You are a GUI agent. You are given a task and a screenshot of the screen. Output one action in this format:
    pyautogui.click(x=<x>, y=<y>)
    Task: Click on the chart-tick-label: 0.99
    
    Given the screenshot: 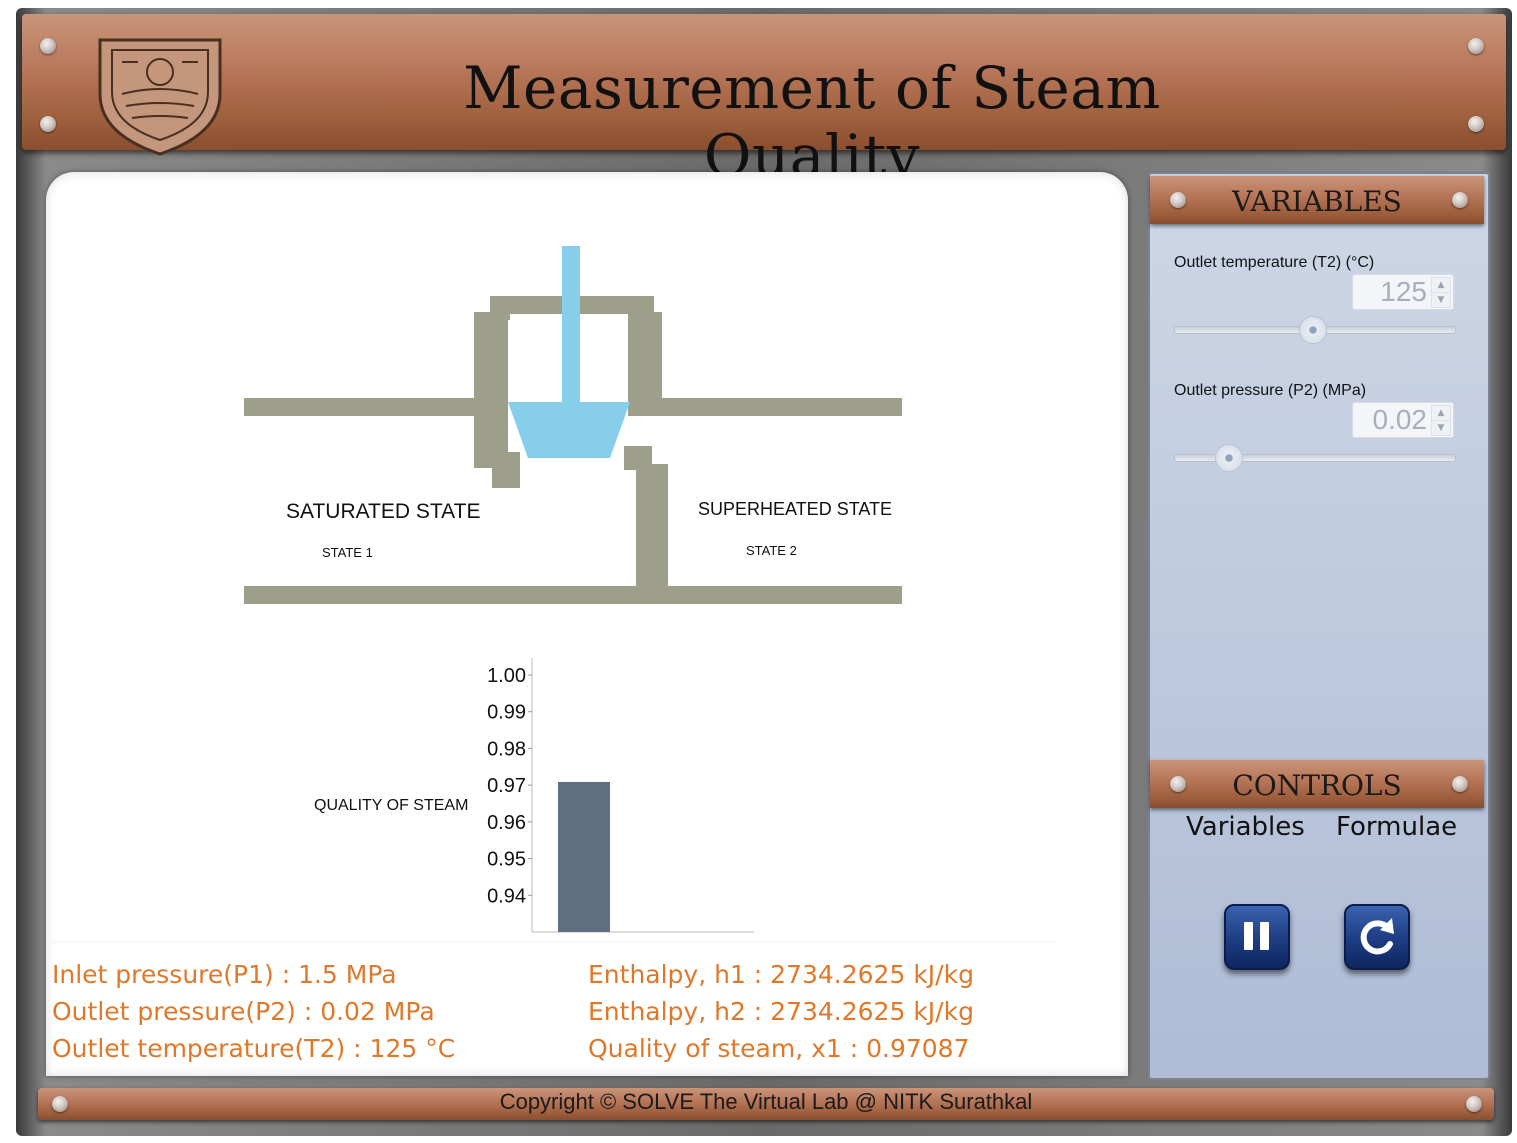 What is the action you would take?
    pyautogui.click(x=506, y=713)
    